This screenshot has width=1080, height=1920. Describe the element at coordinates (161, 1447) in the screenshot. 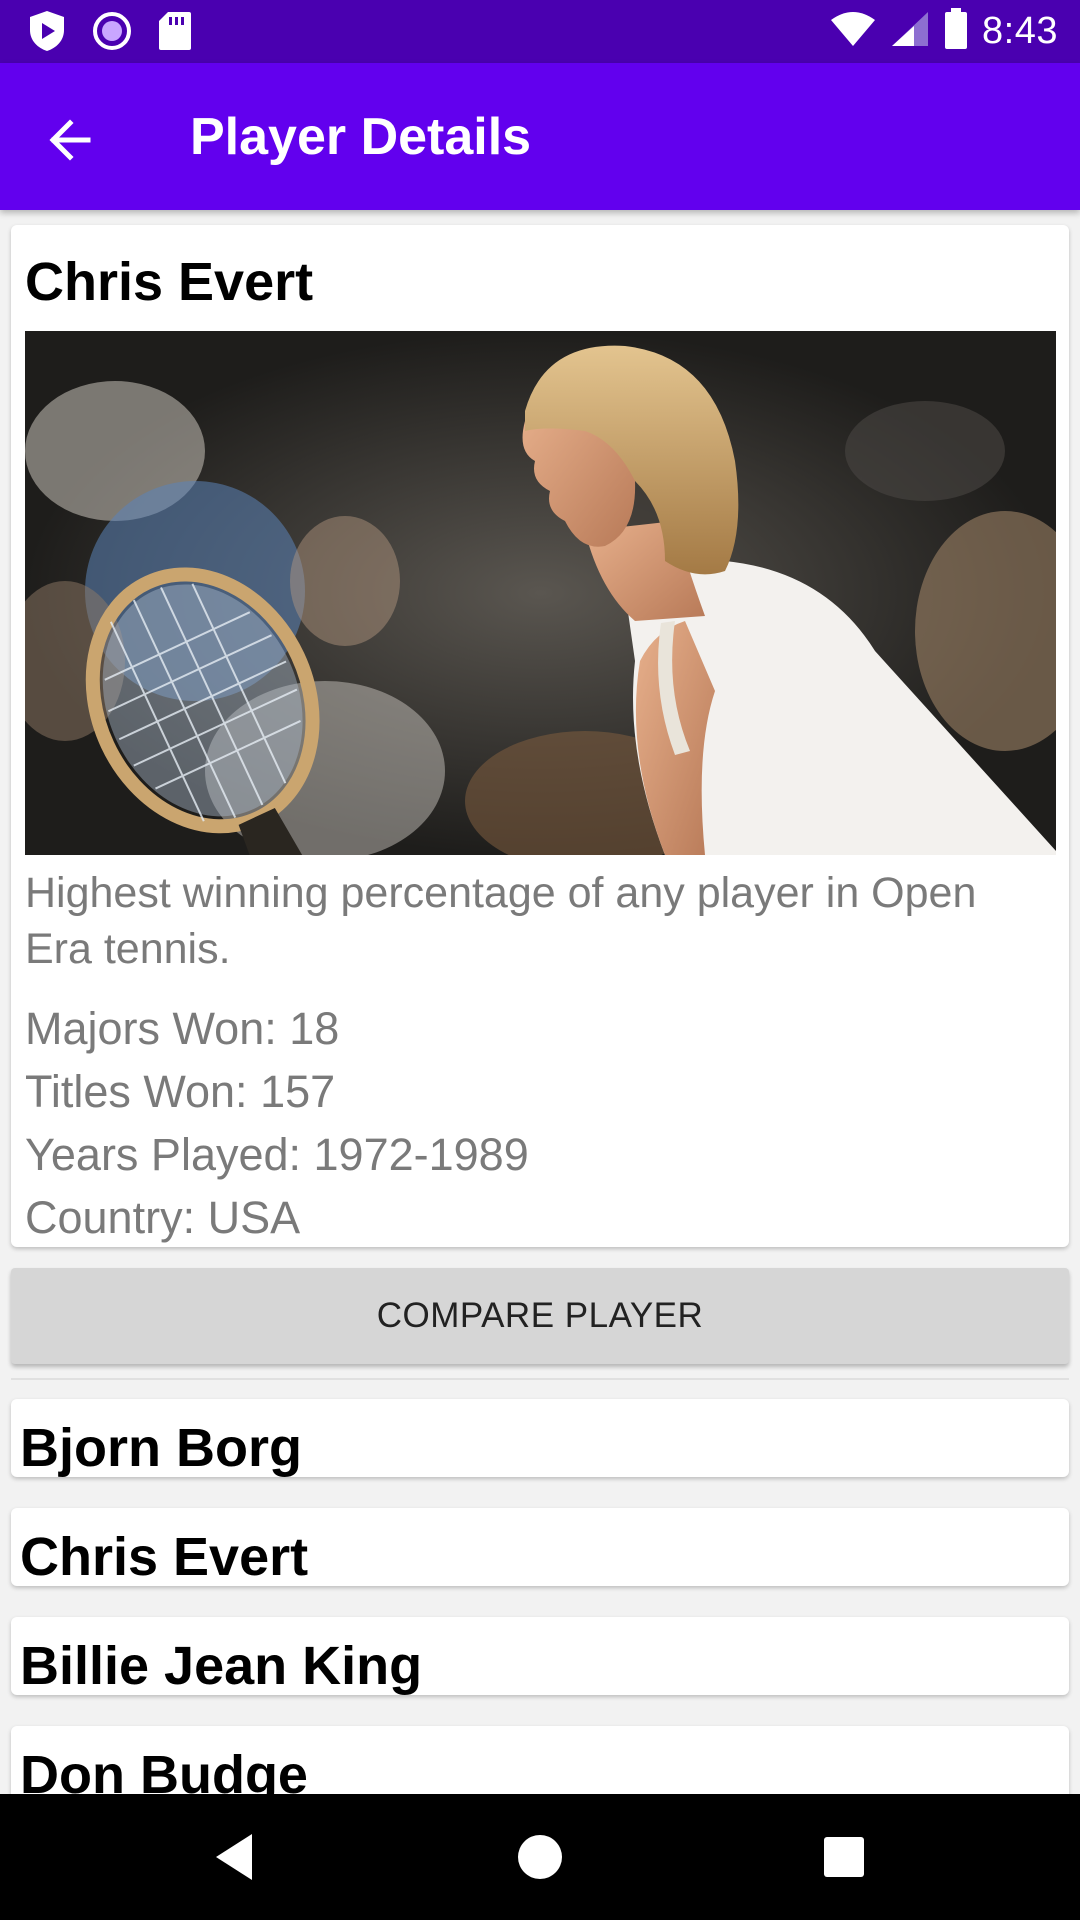

I see `player-list-name: Bjorn Borg` at that location.